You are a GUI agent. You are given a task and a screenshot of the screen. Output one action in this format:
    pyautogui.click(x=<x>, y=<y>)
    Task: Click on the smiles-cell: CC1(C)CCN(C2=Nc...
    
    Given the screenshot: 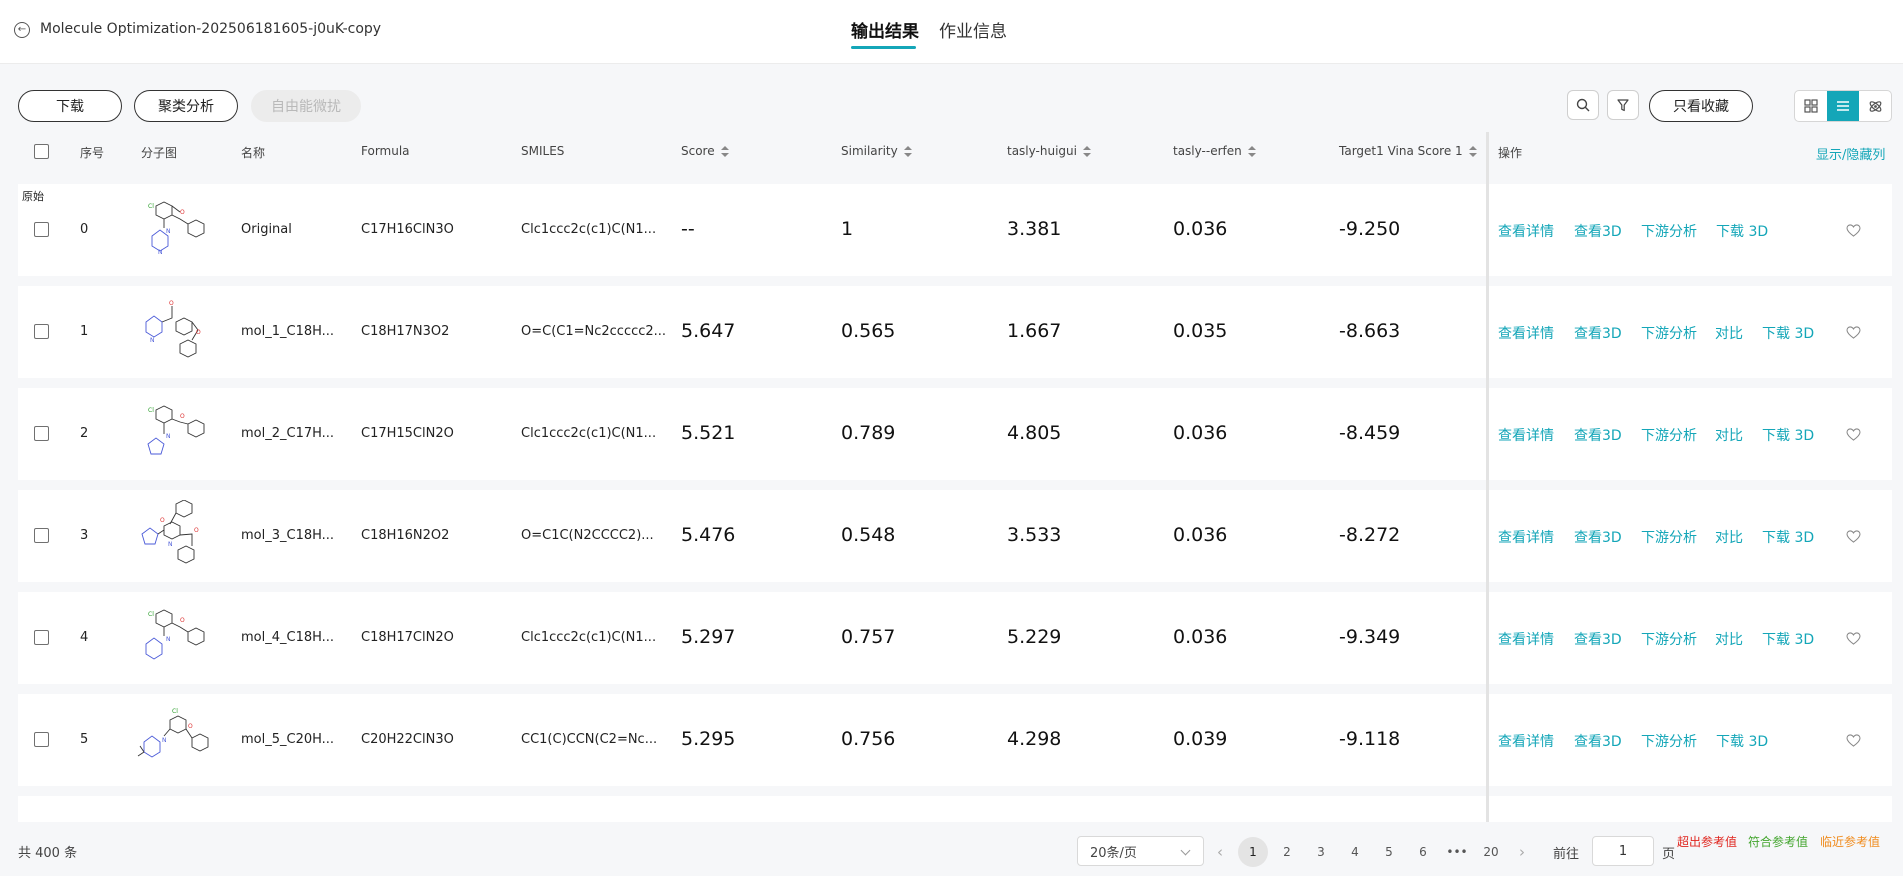 What is the action you would take?
    pyautogui.click(x=589, y=739)
    